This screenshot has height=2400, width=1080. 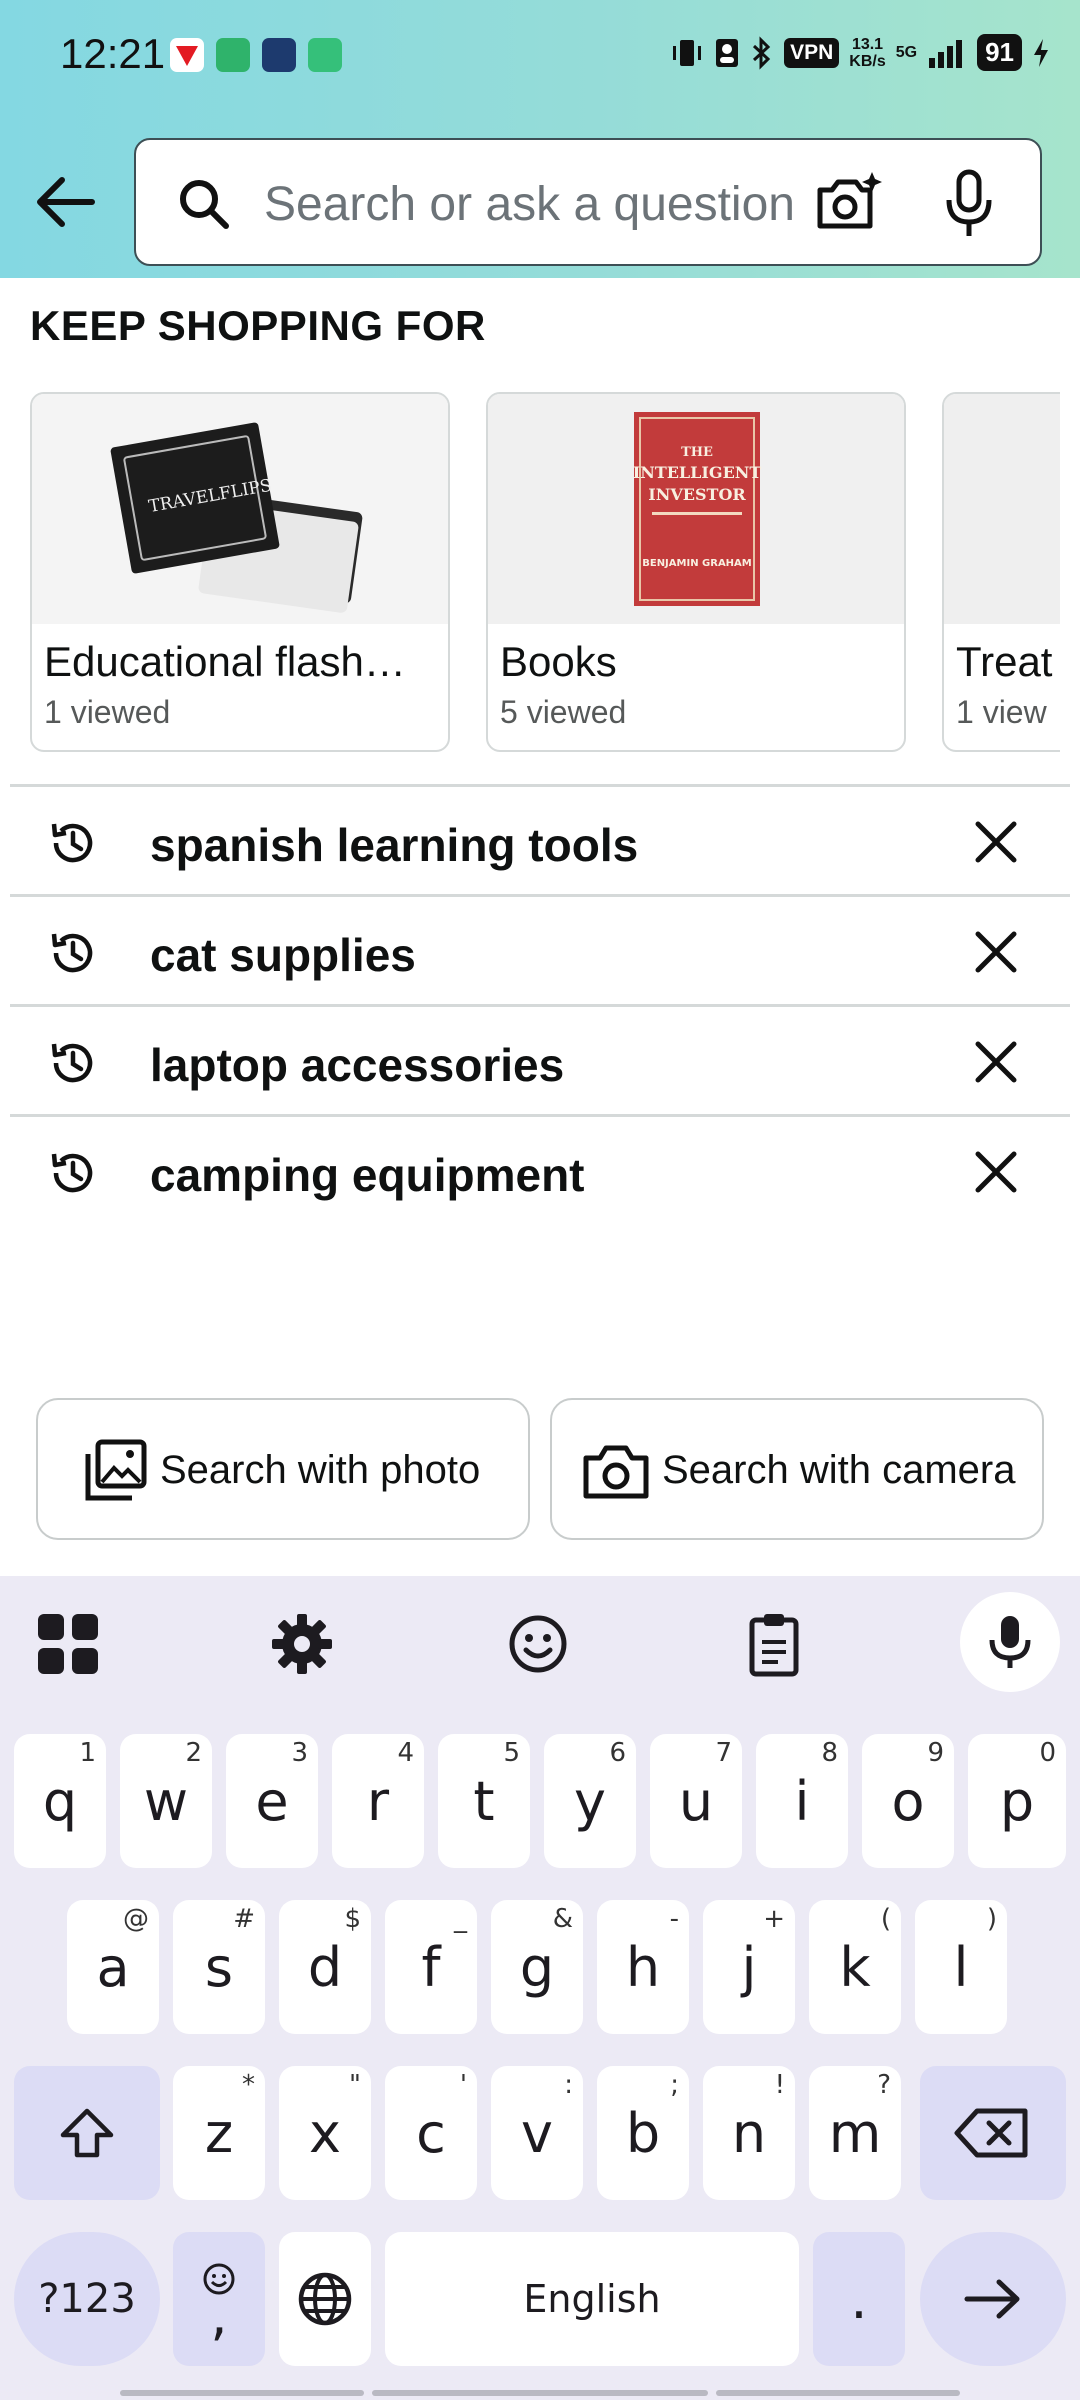 I want to click on key-h: h-, so click(x=643, y=1967).